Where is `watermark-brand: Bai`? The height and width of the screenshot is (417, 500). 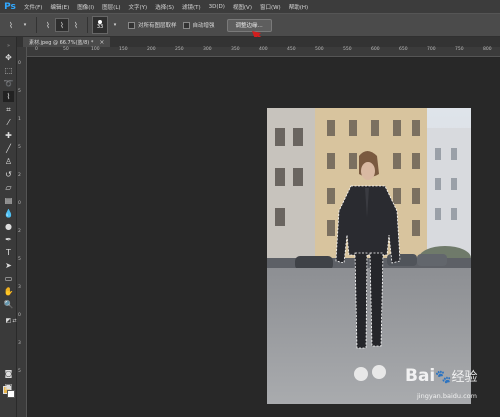
watermark-brand: Bai is located at coordinates (420, 376).